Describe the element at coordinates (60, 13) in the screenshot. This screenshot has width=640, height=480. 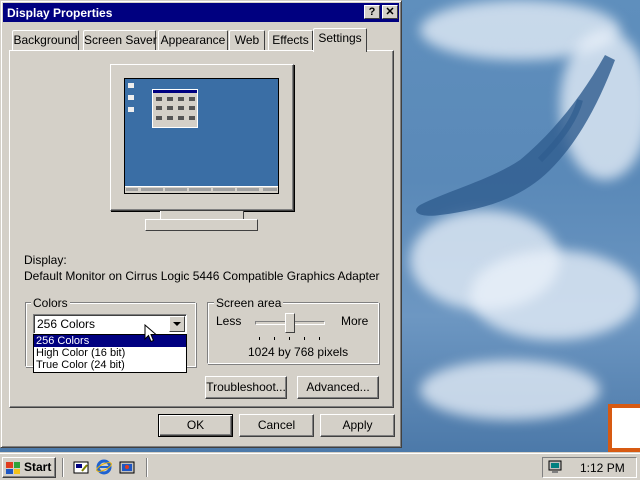
I see `window-title: Display Properties` at that location.